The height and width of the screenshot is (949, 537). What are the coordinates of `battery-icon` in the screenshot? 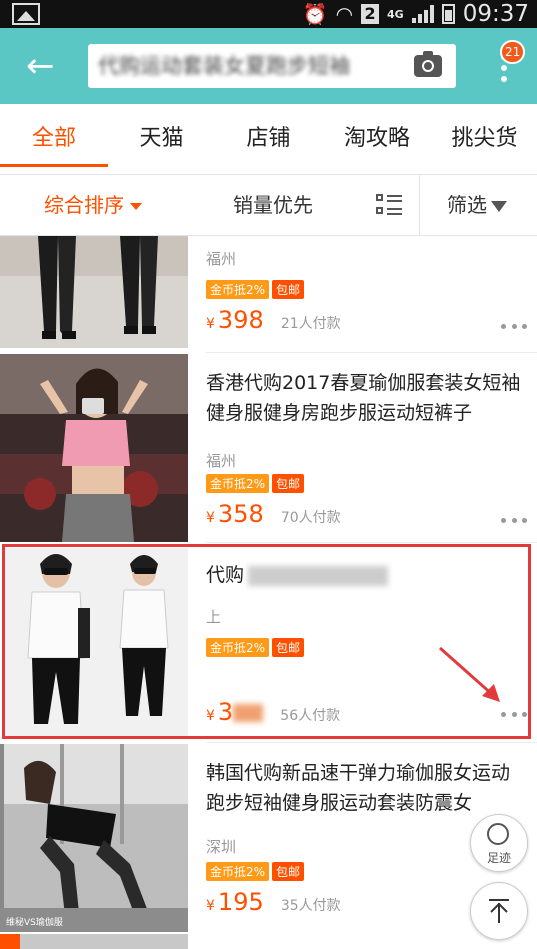 It's located at (448, 14).